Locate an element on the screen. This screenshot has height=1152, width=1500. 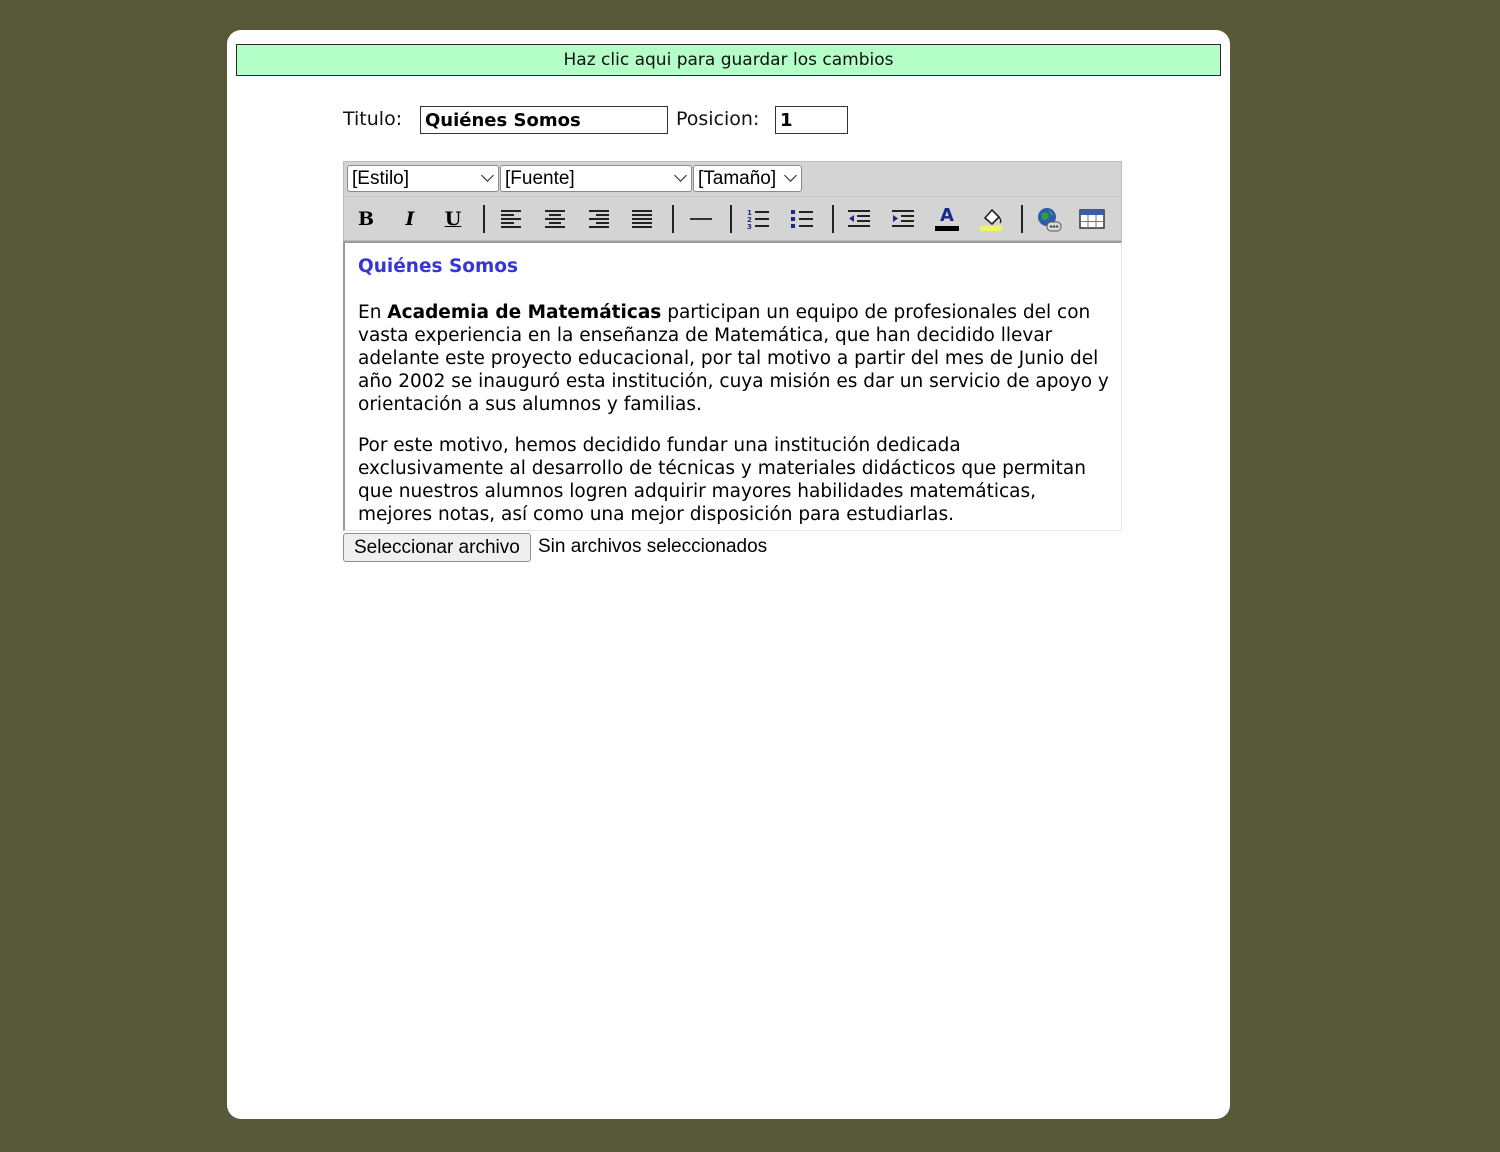
style-select: [Estilo] is located at coordinates (423, 178).